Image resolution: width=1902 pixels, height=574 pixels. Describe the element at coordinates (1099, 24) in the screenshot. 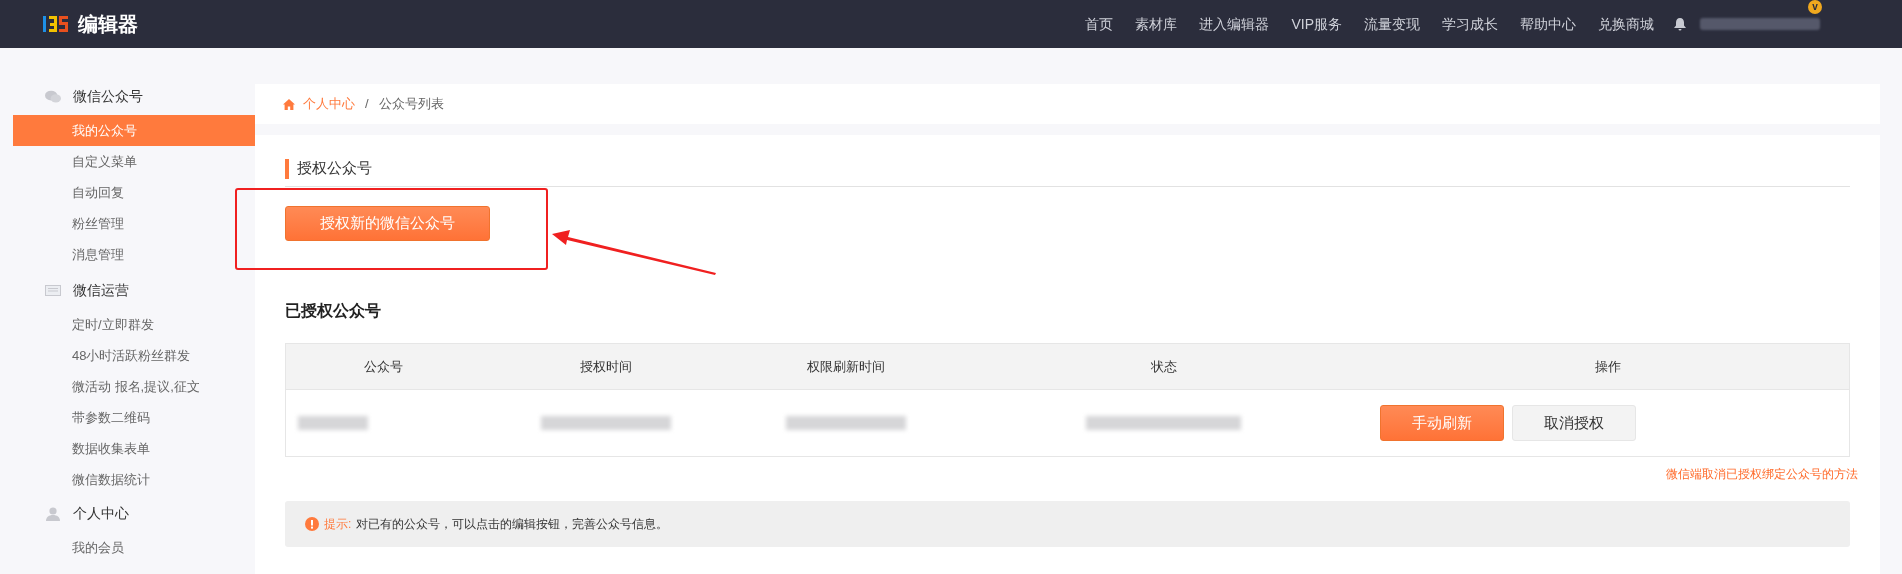

I see `nav-link: 首页` at that location.